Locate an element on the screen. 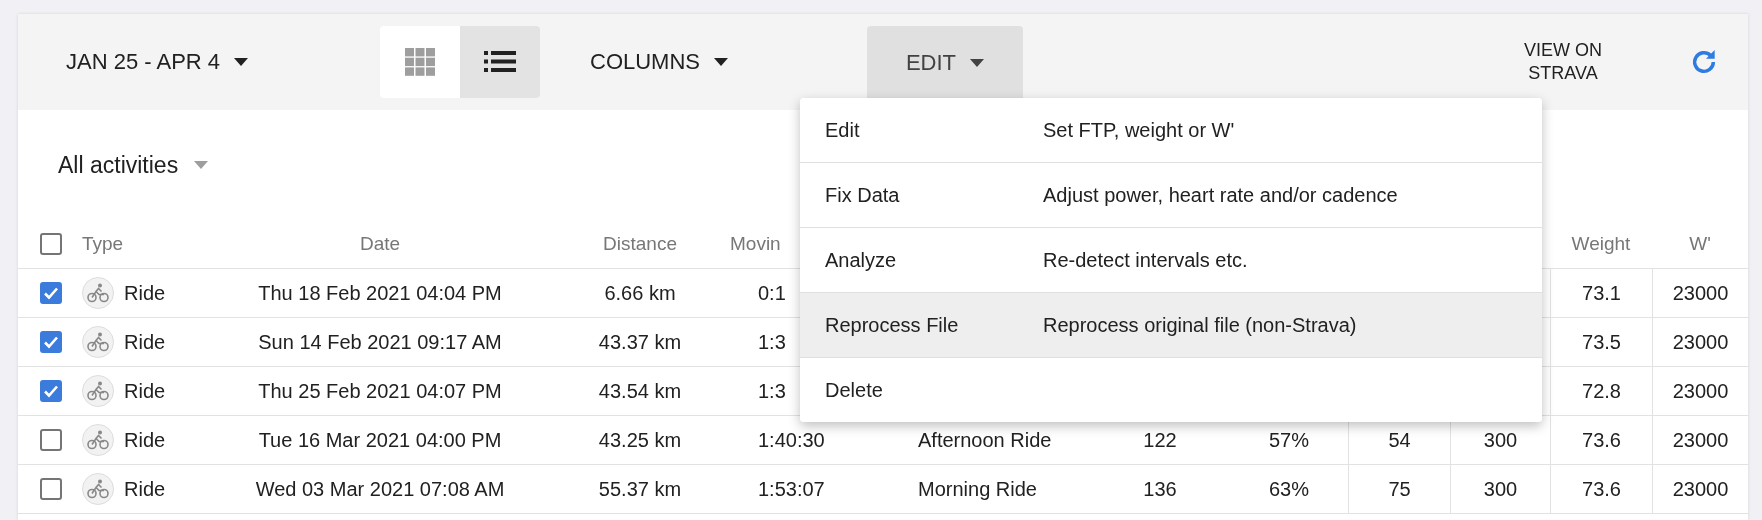 This screenshot has width=1762, height=520. list-icon is located at coordinates (500, 62).